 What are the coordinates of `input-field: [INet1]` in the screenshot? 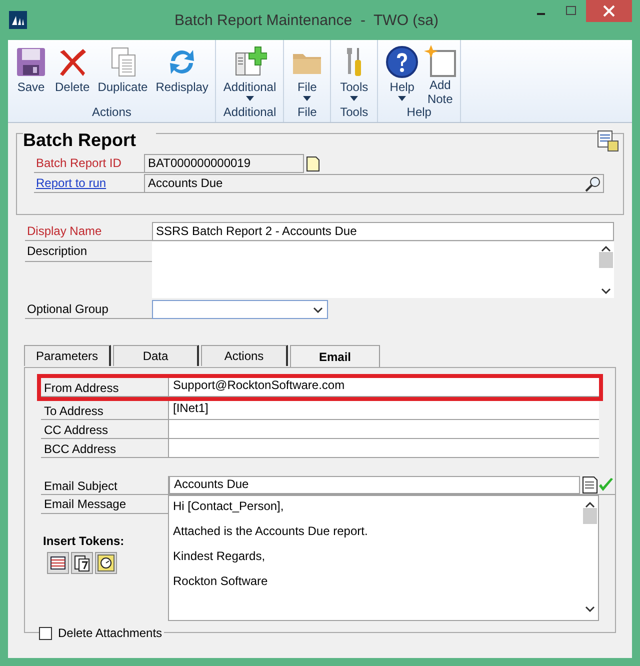 It's located at (384, 410).